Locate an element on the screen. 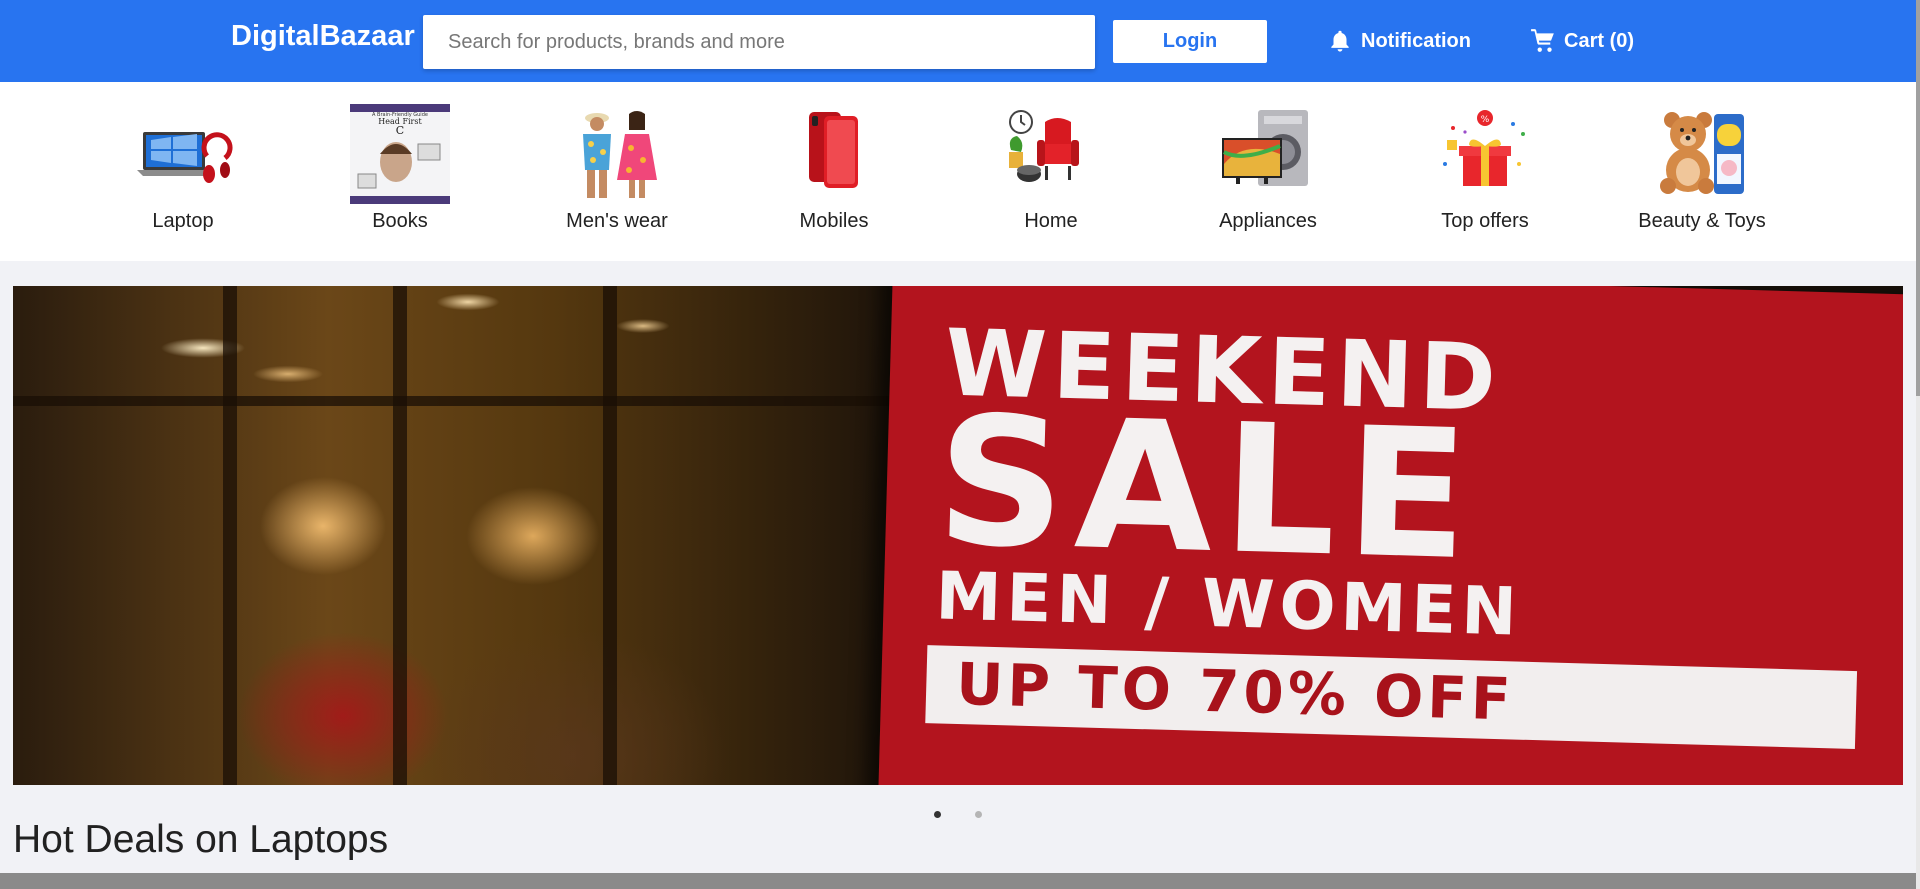 The height and width of the screenshot is (889, 1920). category-appliances: Appliances is located at coordinates (1268, 171).